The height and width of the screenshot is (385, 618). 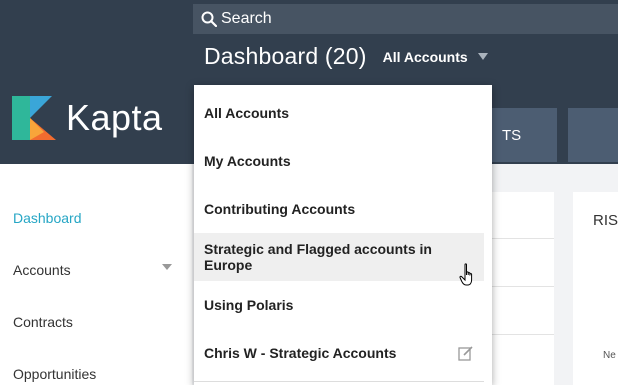 What do you see at coordinates (209, 19) in the screenshot?
I see `search-icon` at bounding box center [209, 19].